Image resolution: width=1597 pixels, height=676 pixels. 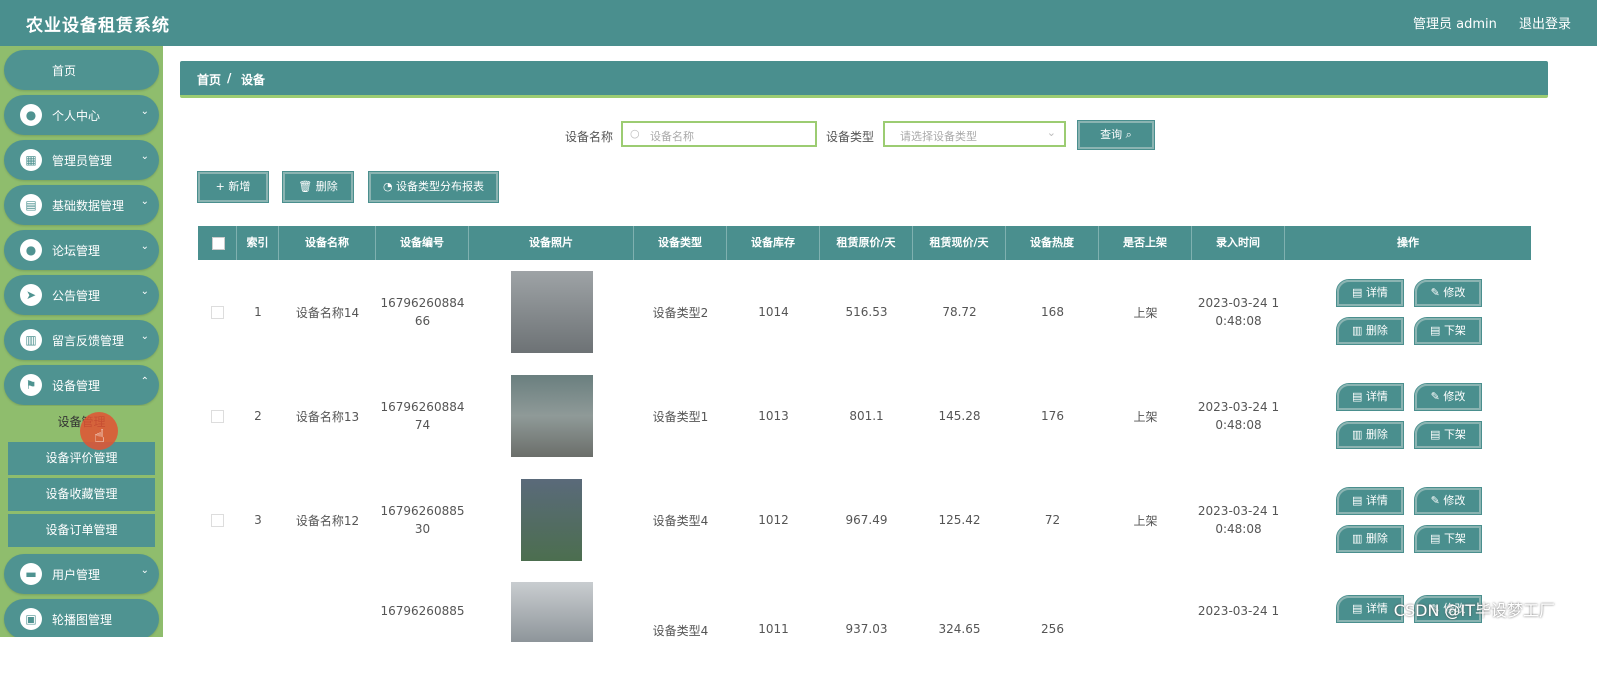 I want to click on cell-type: 设备类型1, so click(x=680, y=416).